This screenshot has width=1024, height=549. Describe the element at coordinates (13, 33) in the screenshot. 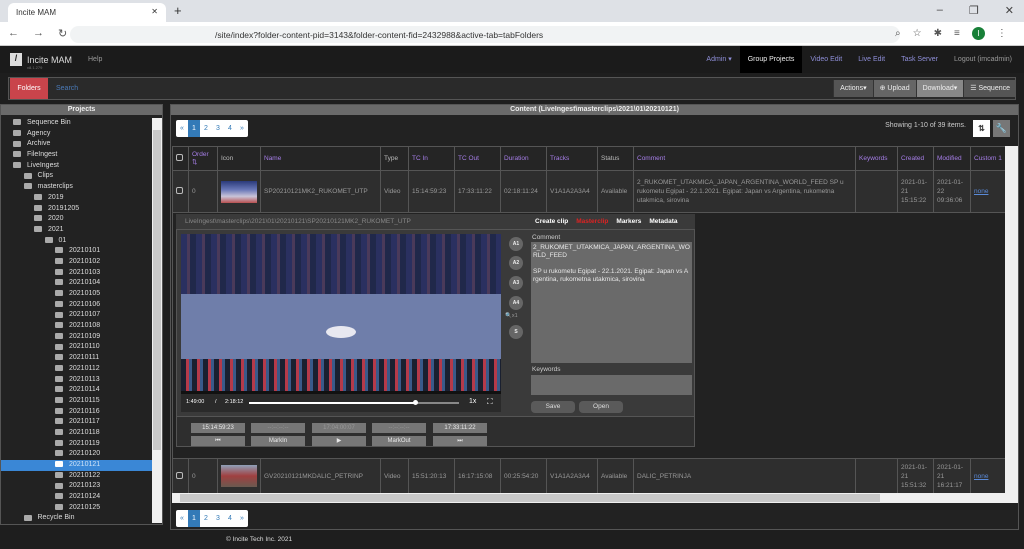

I see `back-icon: ←` at that location.